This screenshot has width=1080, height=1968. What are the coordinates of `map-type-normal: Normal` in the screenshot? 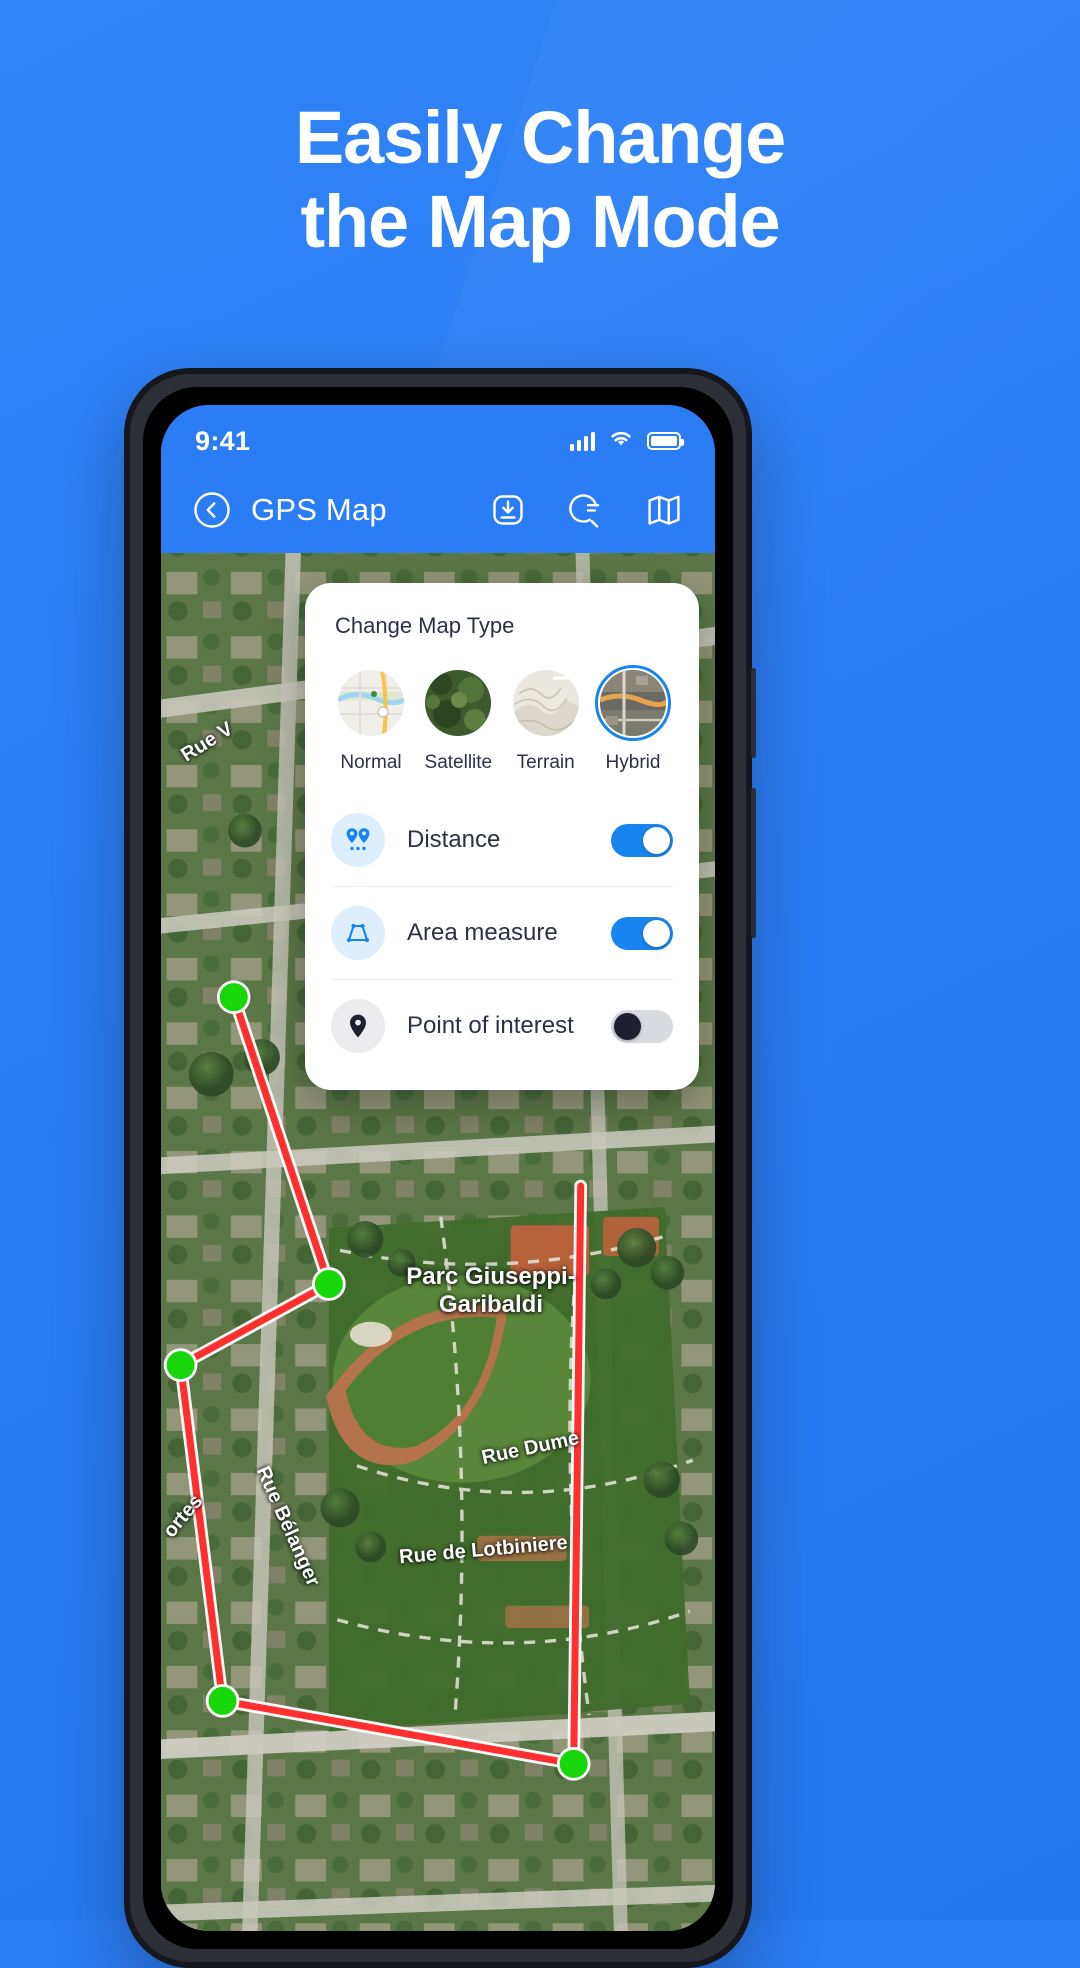 It's located at (371, 719).